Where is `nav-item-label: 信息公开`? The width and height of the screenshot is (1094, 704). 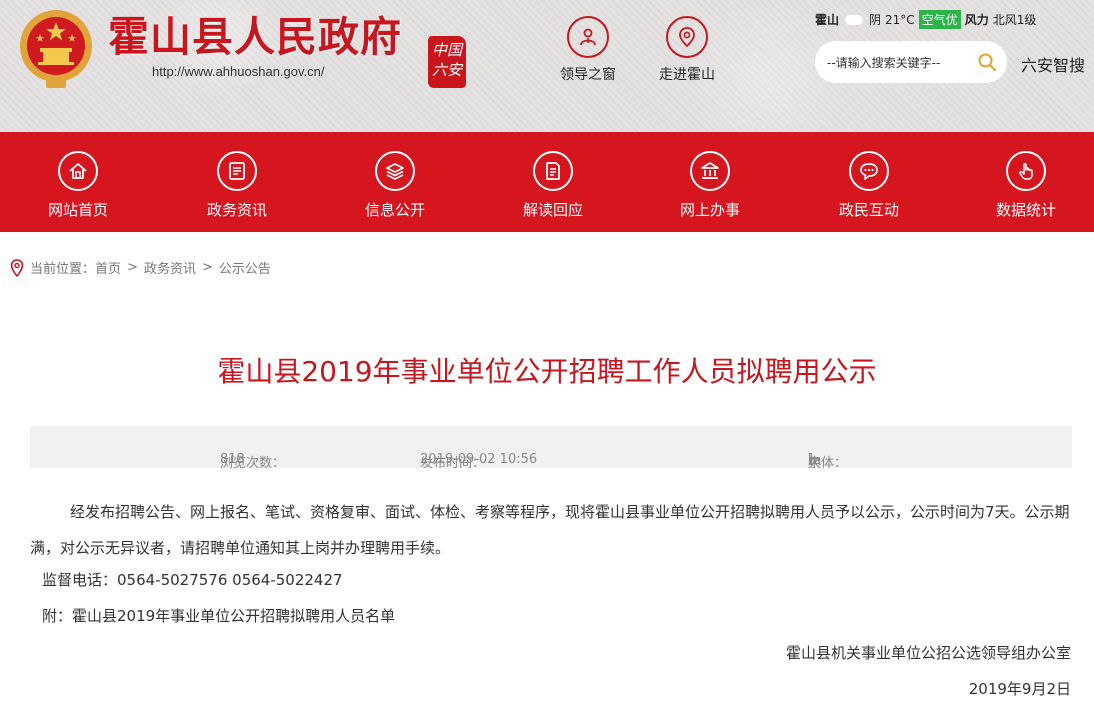 nav-item-label: 信息公开 is located at coordinates (394, 210).